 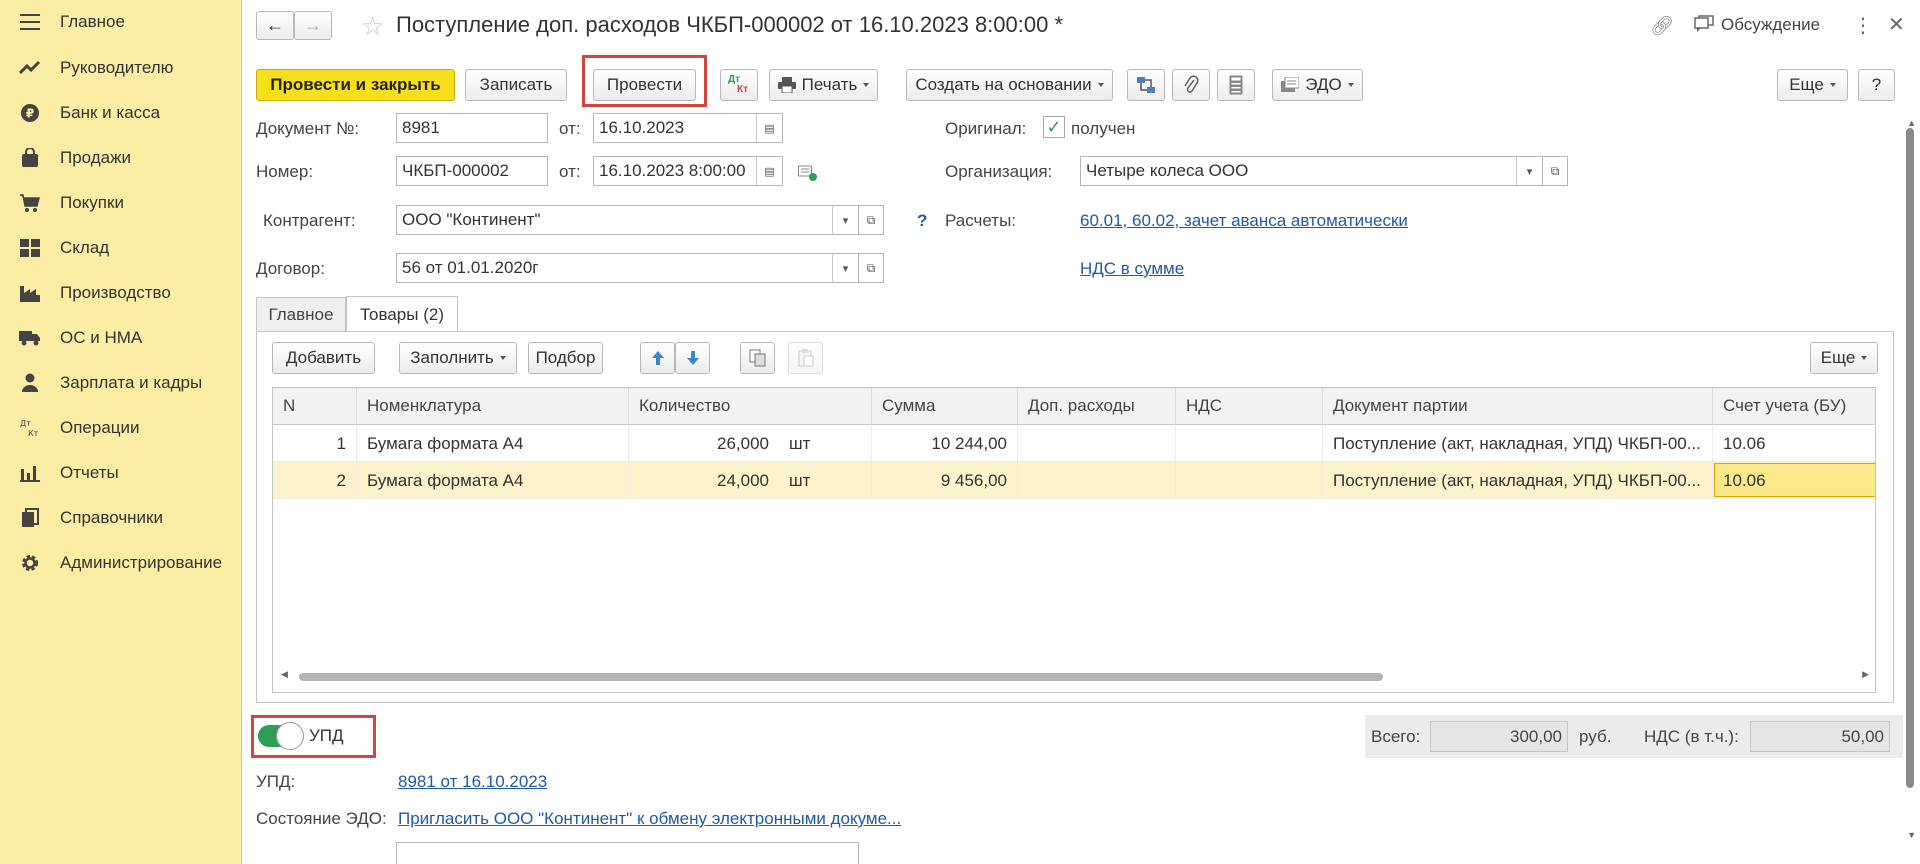 What do you see at coordinates (1911, 835) in the screenshot?
I see `scroll-down-icon: ▼` at bounding box center [1911, 835].